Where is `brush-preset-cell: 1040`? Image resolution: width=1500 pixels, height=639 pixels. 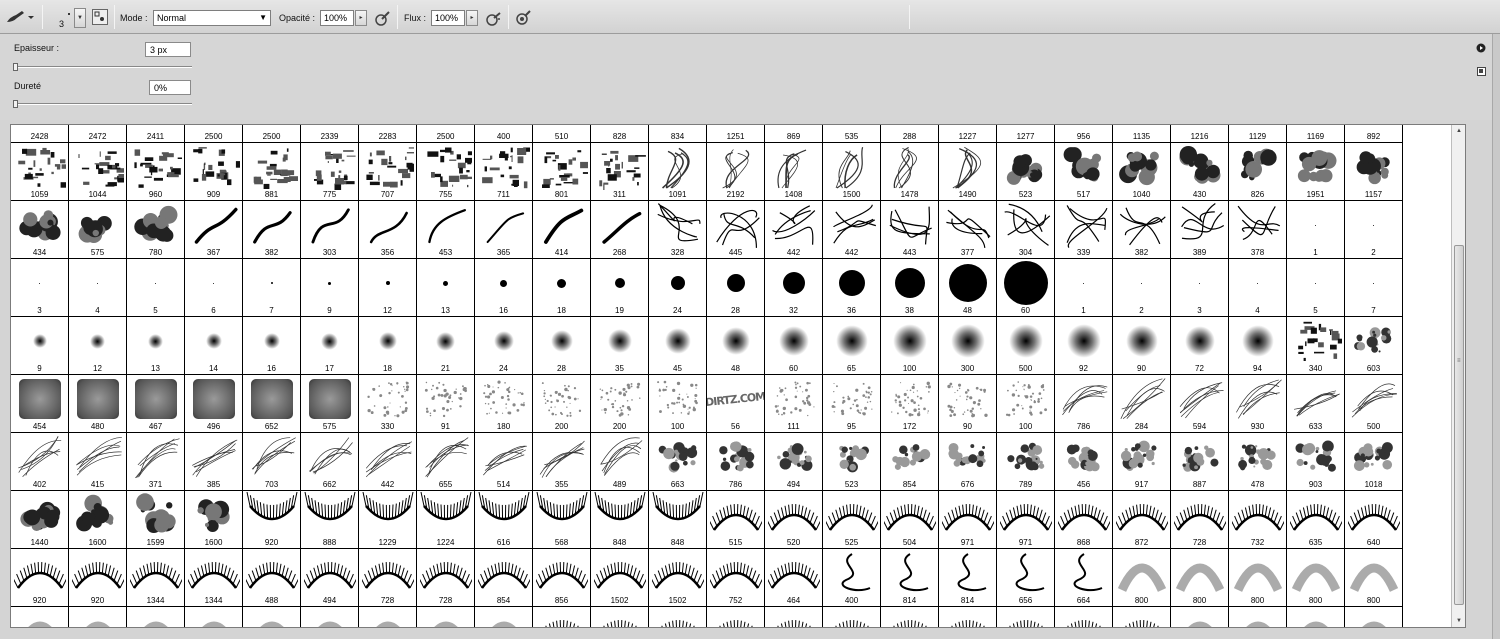
brush-preset-cell: 1040 is located at coordinates (1142, 172).